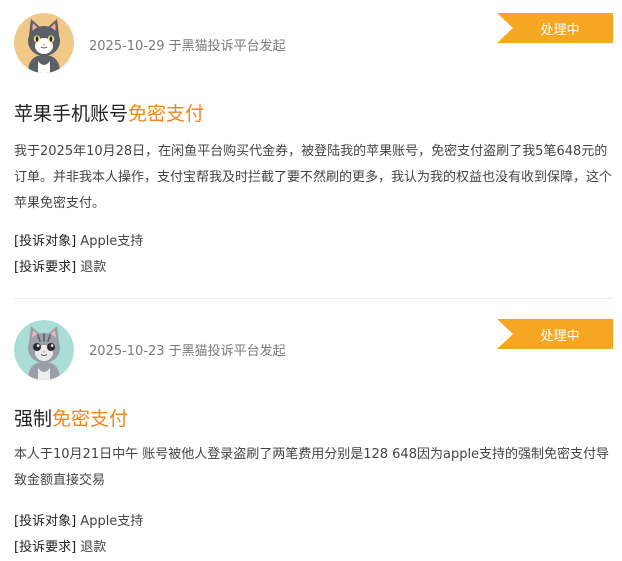 Image resolution: width=622 pixels, height=561 pixels. I want to click on complaint-title: 强制免密支付, so click(71, 417).